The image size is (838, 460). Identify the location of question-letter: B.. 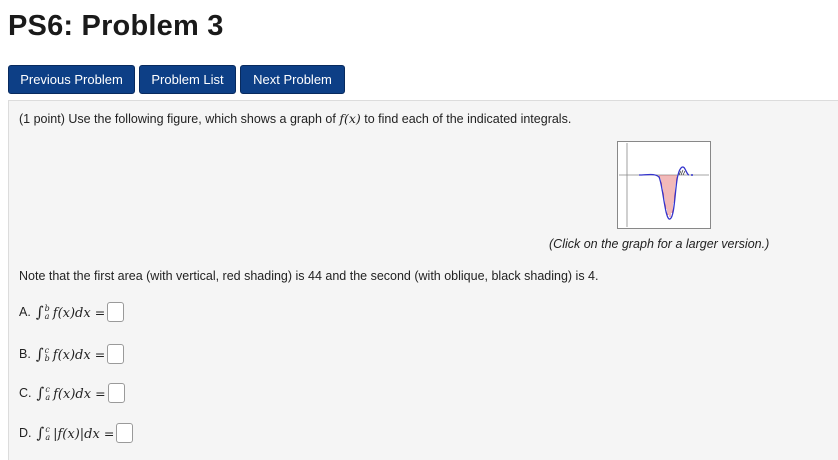
(25, 354).